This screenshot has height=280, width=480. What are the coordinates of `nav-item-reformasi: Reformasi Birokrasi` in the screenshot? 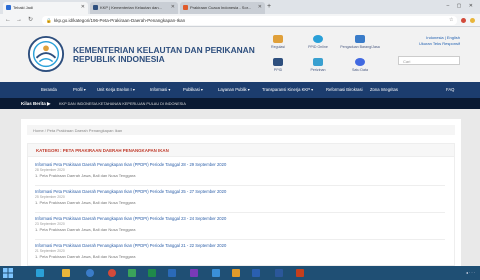 It's located at (344, 89).